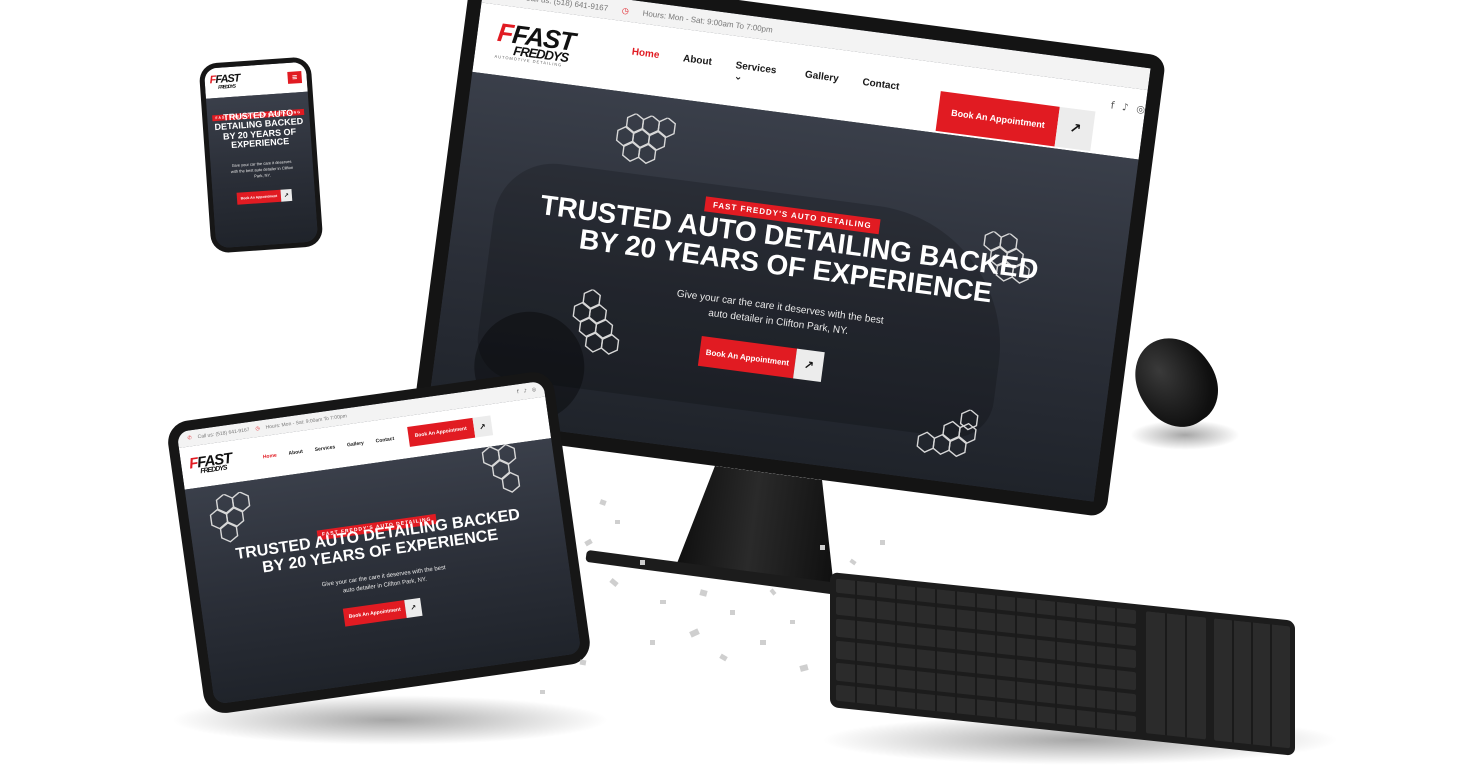 The height and width of the screenshot is (781, 1472). What do you see at coordinates (258, 429) in the screenshot?
I see `tablet-clock-icon: ◷` at bounding box center [258, 429].